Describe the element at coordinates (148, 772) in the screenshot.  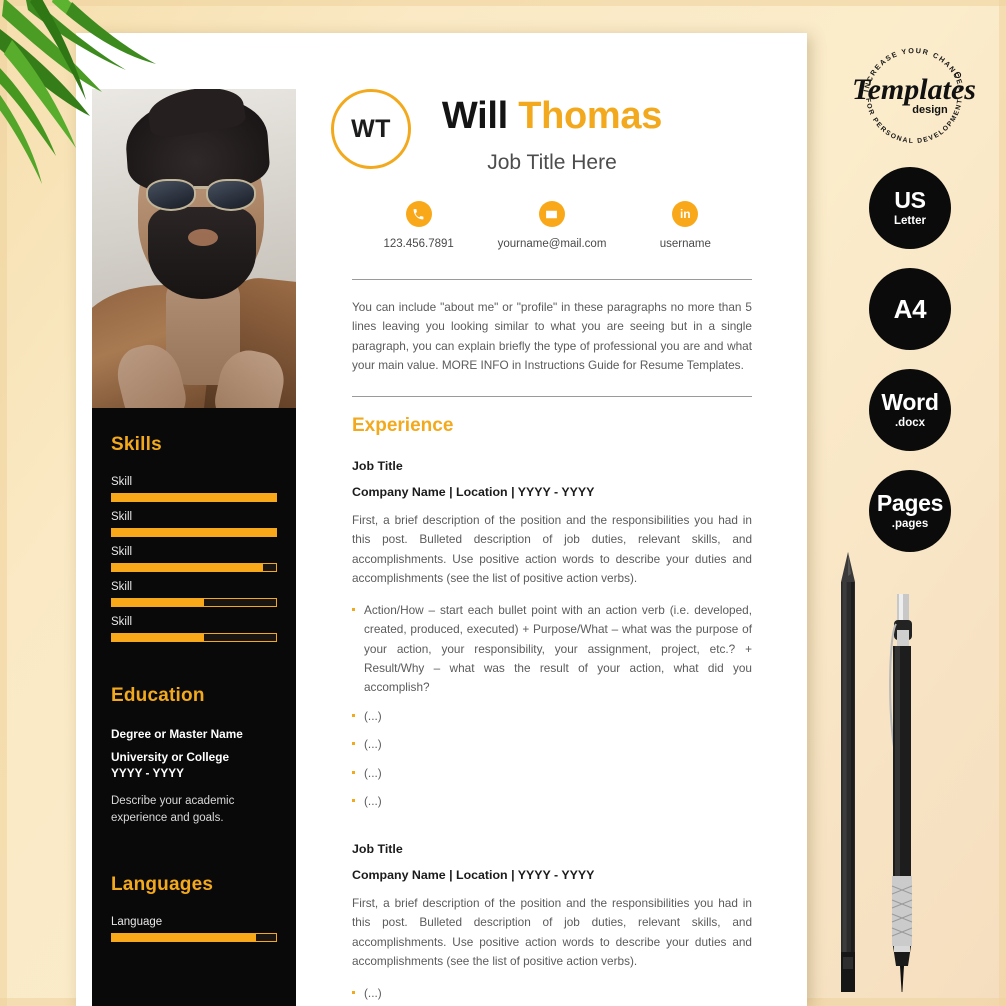
I see `education-years: YYYY - YYYY` at that location.